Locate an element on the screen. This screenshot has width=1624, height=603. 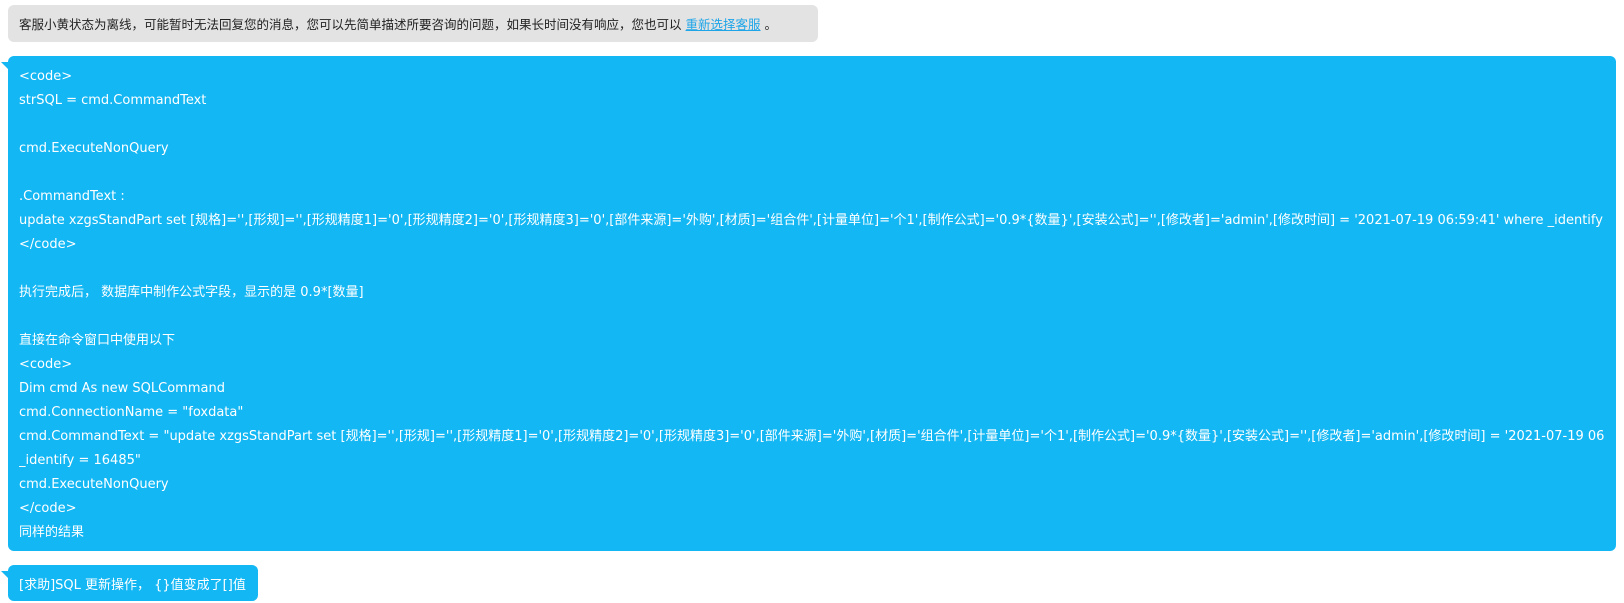
message-line: Dim cmd As new SQLCommand is located at coordinates (122, 388).